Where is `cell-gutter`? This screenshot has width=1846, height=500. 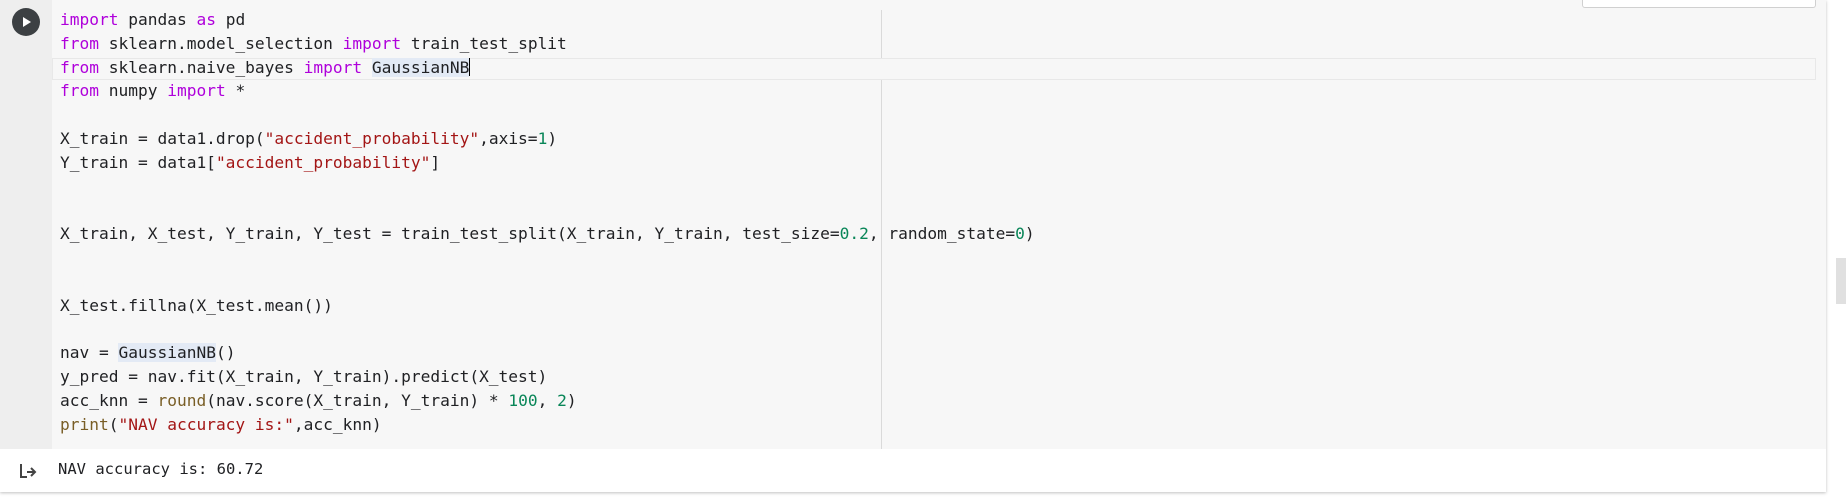 cell-gutter is located at coordinates (26, 224).